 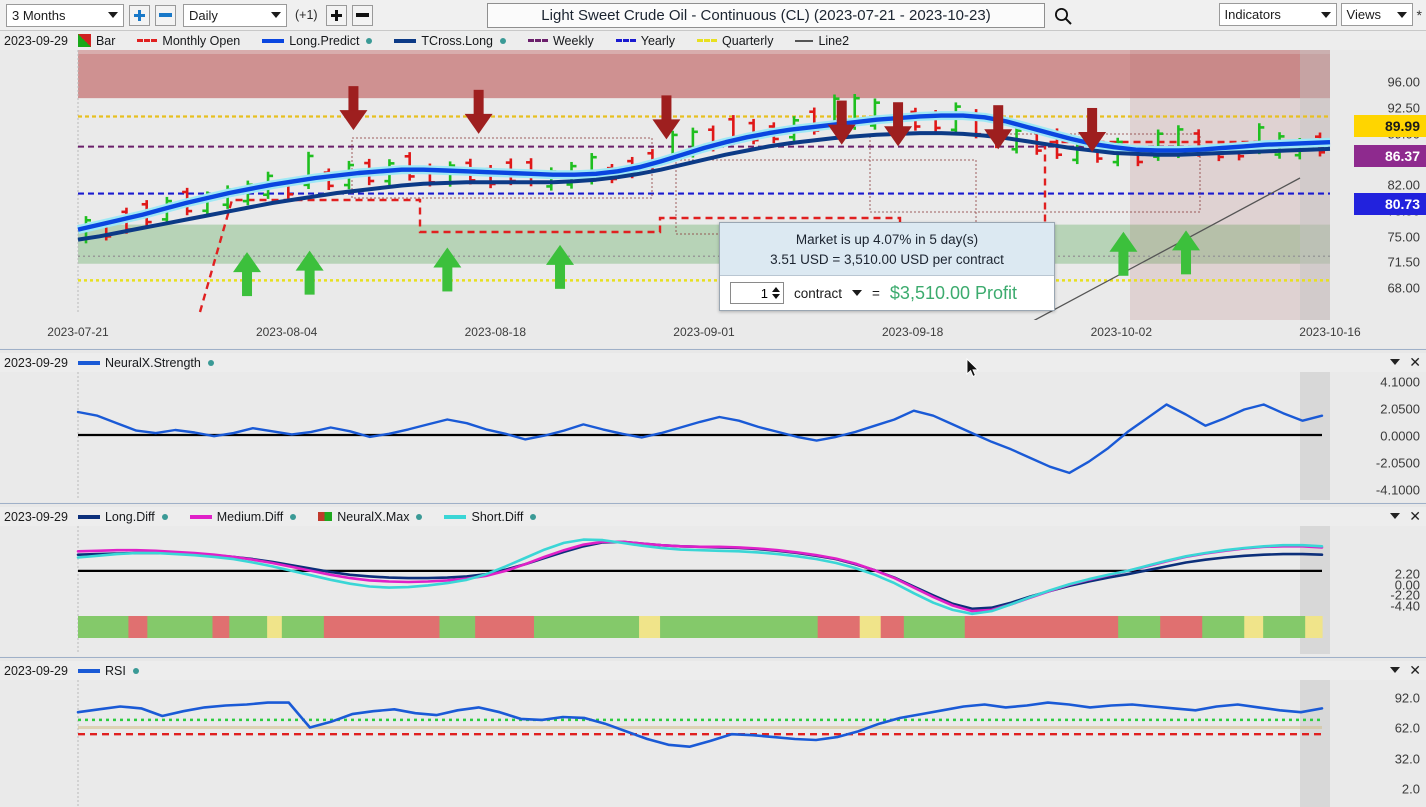 What do you see at coordinates (362, 15) in the screenshot?
I see `interval-decrease-button` at bounding box center [362, 15].